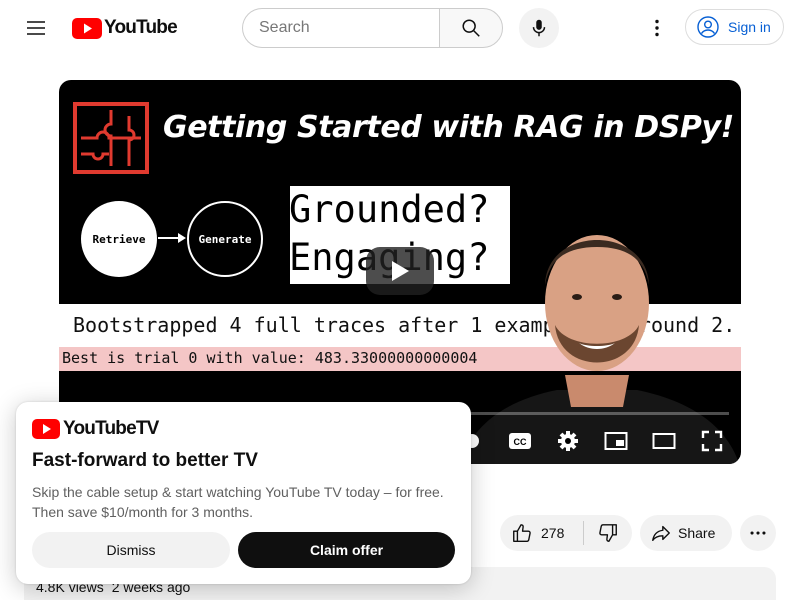 The height and width of the screenshot is (600, 800). What do you see at coordinates (119, 239) in the screenshot?
I see `diagram-node-retrieve: Retrieve` at bounding box center [119, 239].